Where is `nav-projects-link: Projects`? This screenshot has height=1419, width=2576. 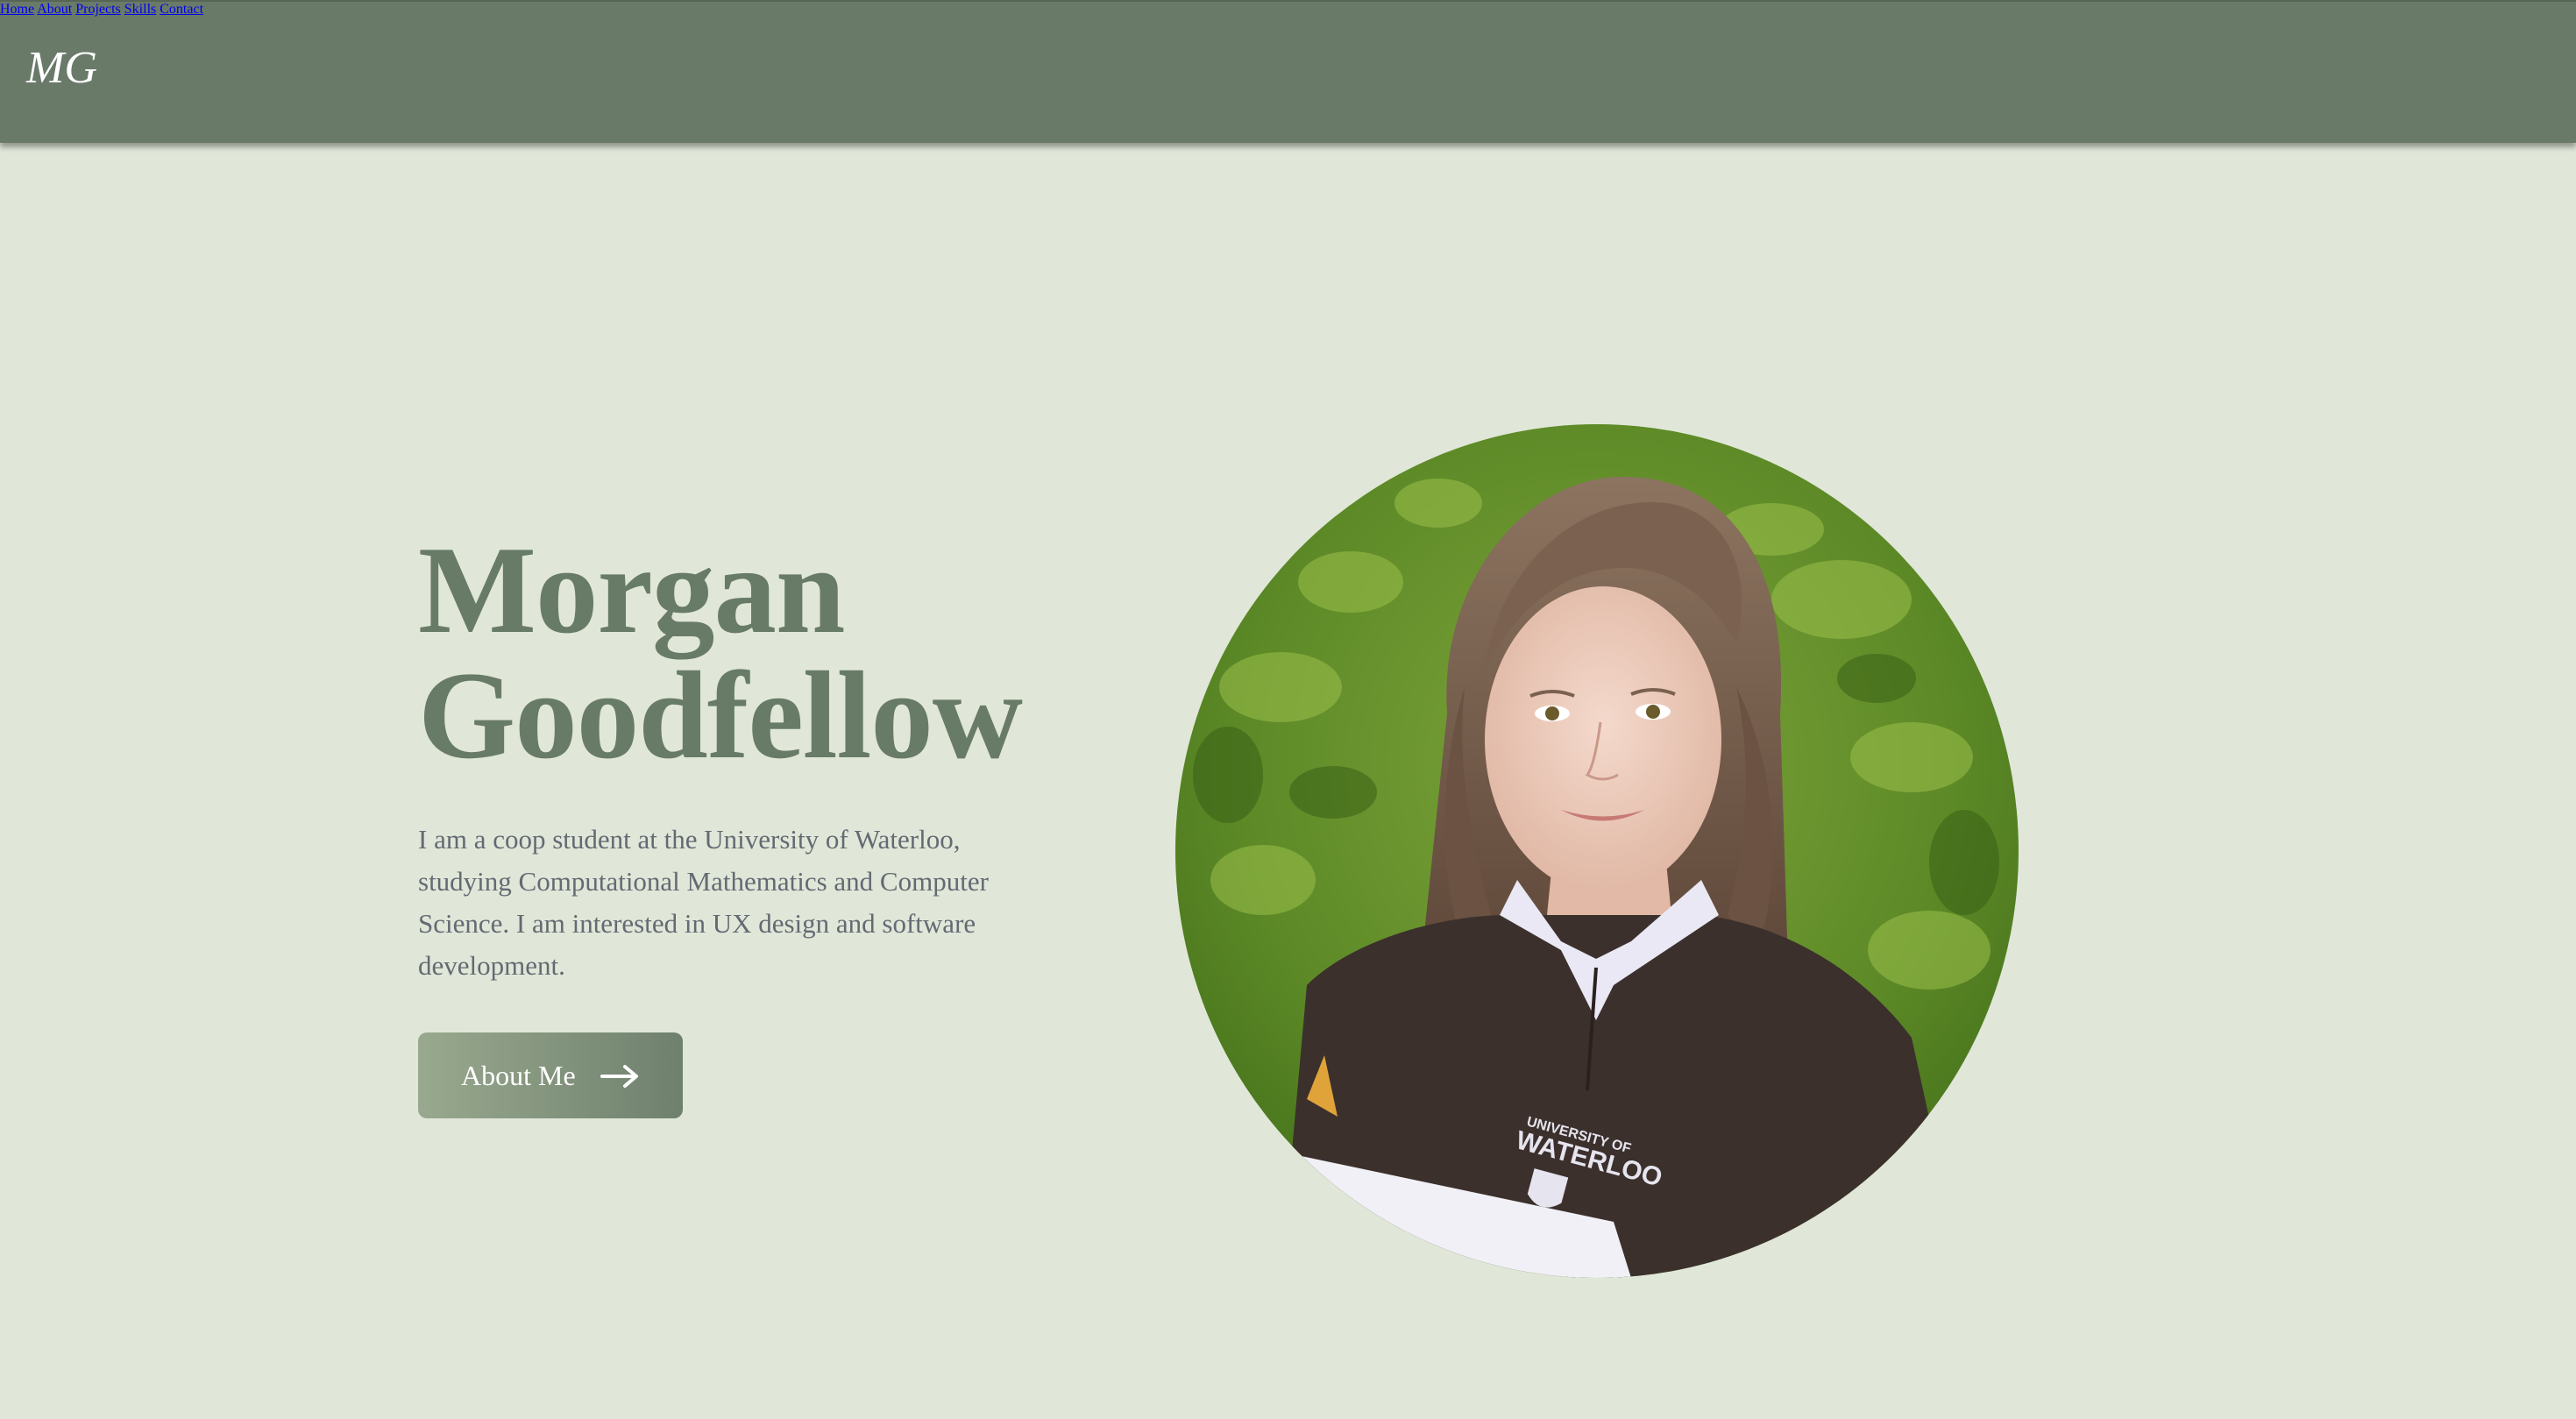 nav-projects-link: Projects is located at coordinates (98, 9).